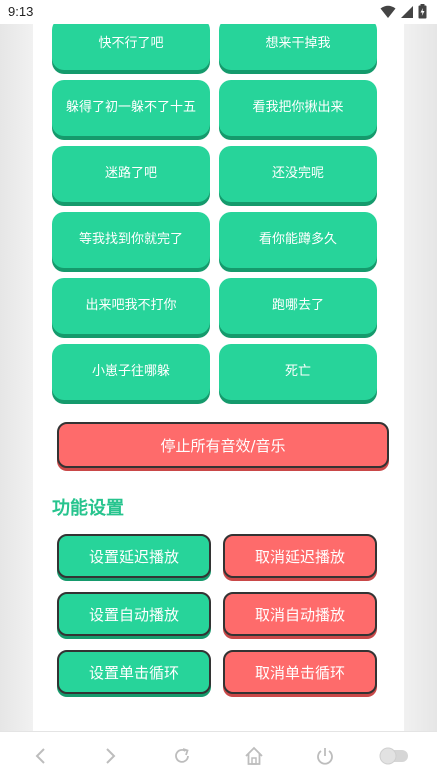  What do you see at coordinates (298, 306) in the screenshot?
I see `sound-button-10: 跑哪去了` at bounding box center [298, 306].